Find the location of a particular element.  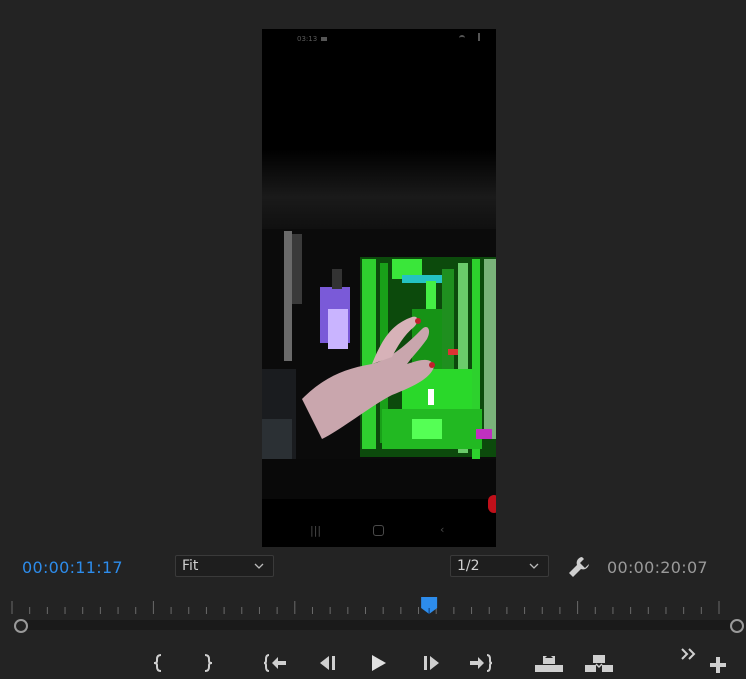

extract-icon is located at coordinates (599, 663).